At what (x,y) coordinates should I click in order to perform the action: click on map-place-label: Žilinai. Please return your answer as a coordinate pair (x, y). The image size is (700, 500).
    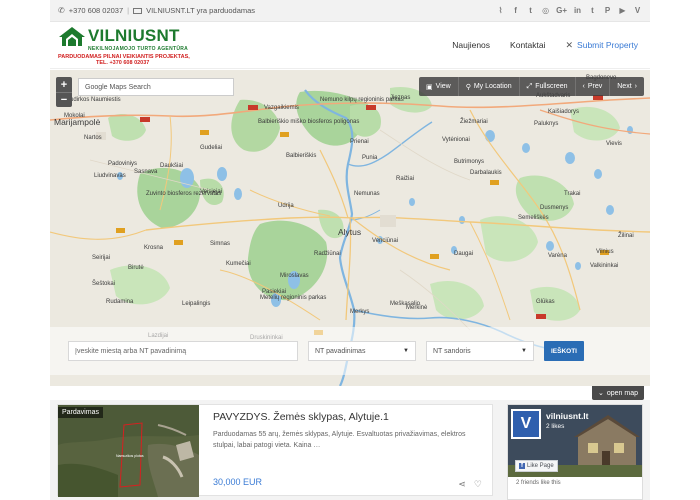
    Looking at the image, I should click on (626, 235).